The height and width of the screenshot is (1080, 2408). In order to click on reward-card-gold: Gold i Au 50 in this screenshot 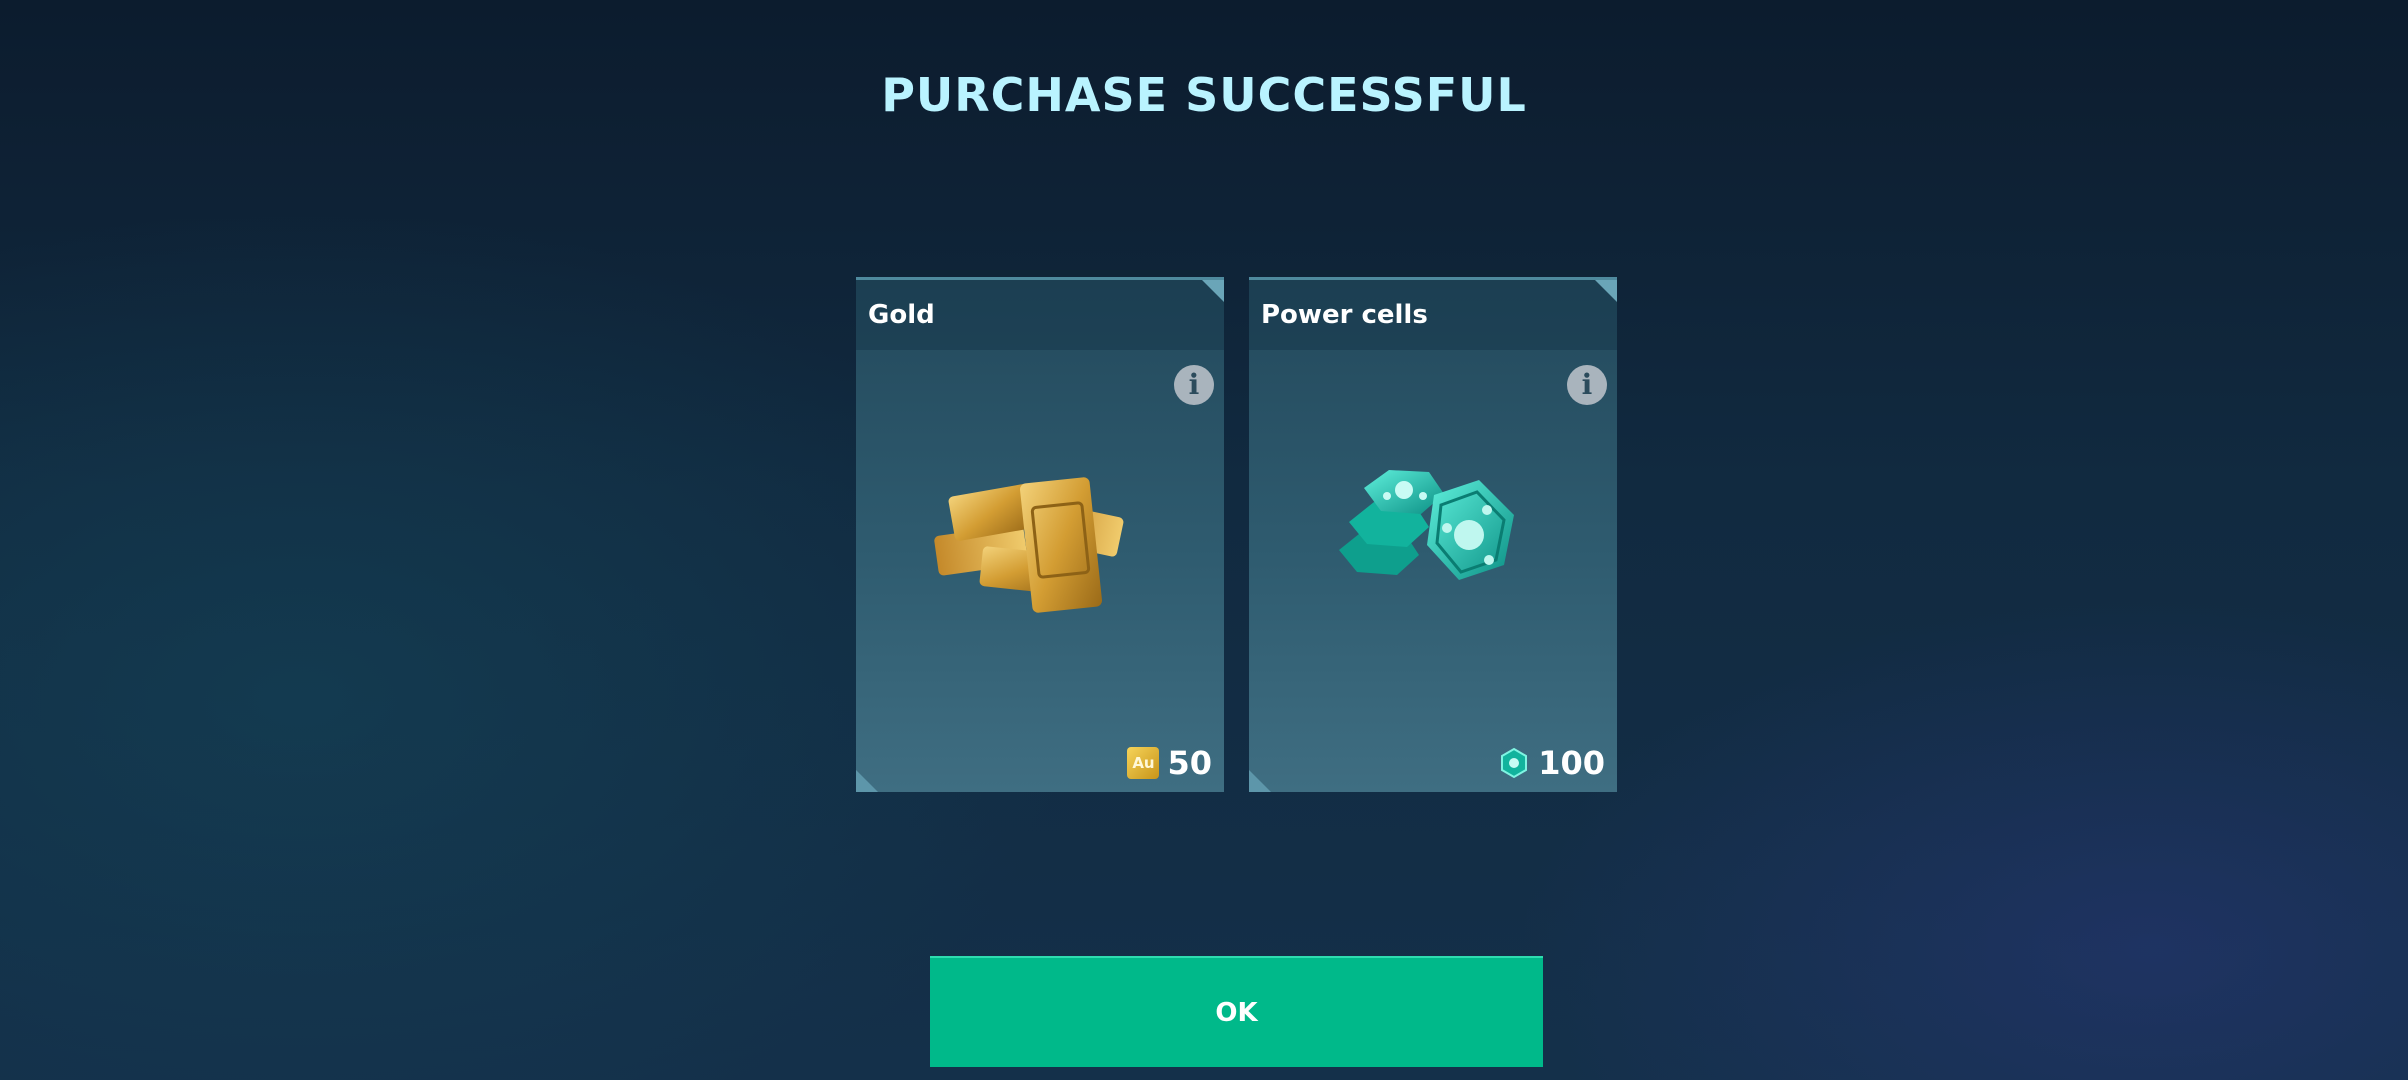, I will do `click(1040, 534)`.